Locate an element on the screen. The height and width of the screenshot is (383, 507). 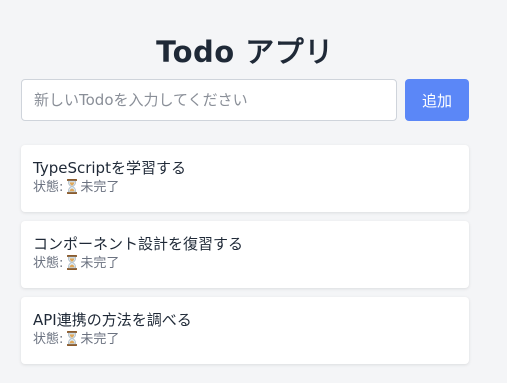
add-button: 追加 is located at coordinates (437, 100).